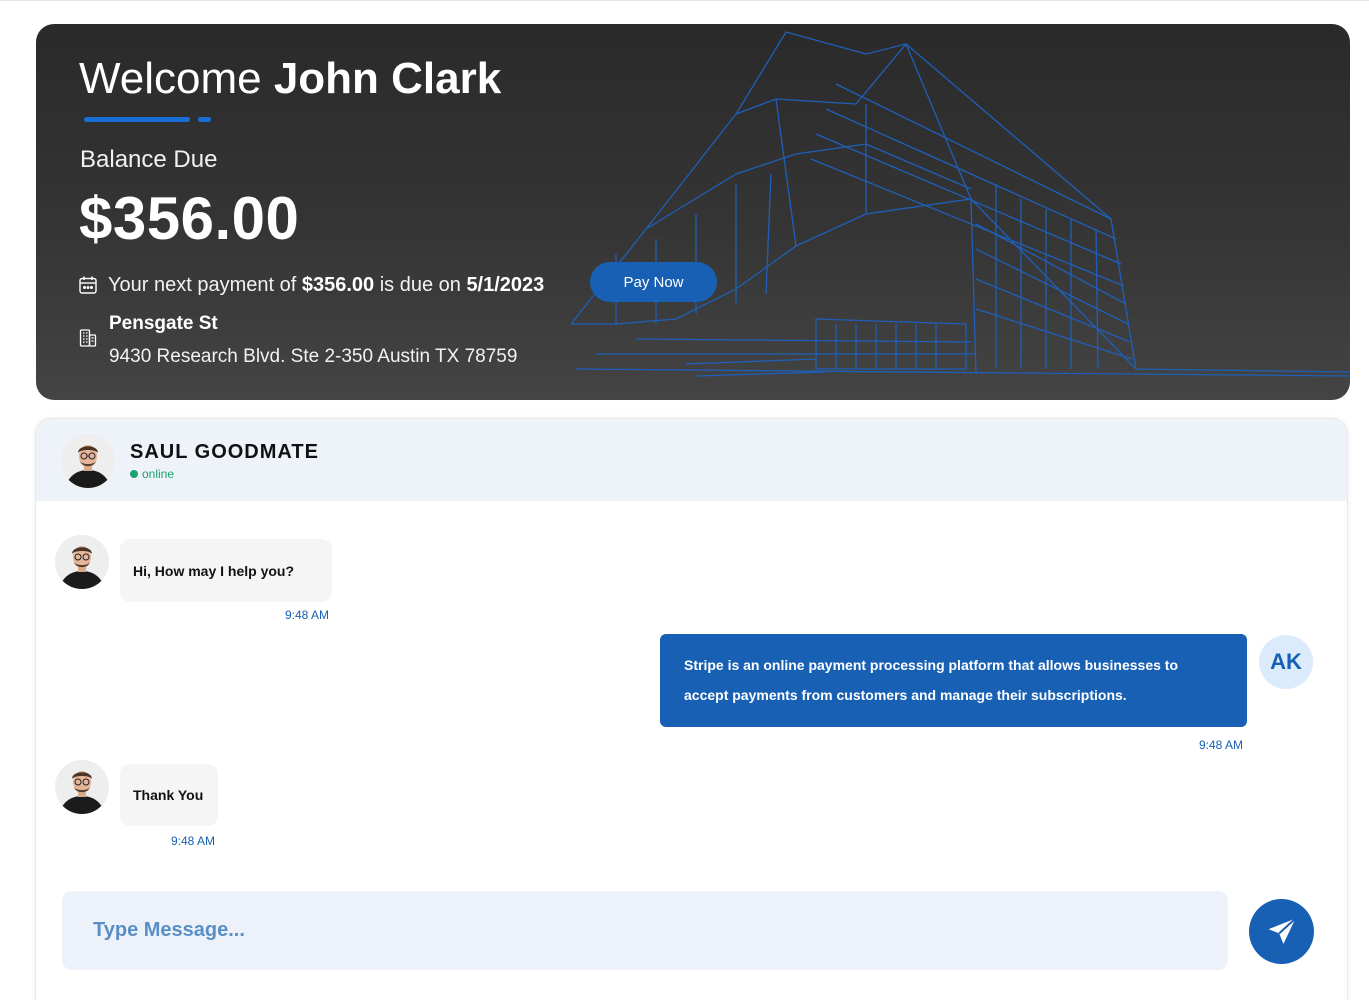 Image resolution: width=1369 pixels, height=1000 pixels. Describe the element at coordinates (88, 285) in the screenshot. I see `calendar-icon` at that location.